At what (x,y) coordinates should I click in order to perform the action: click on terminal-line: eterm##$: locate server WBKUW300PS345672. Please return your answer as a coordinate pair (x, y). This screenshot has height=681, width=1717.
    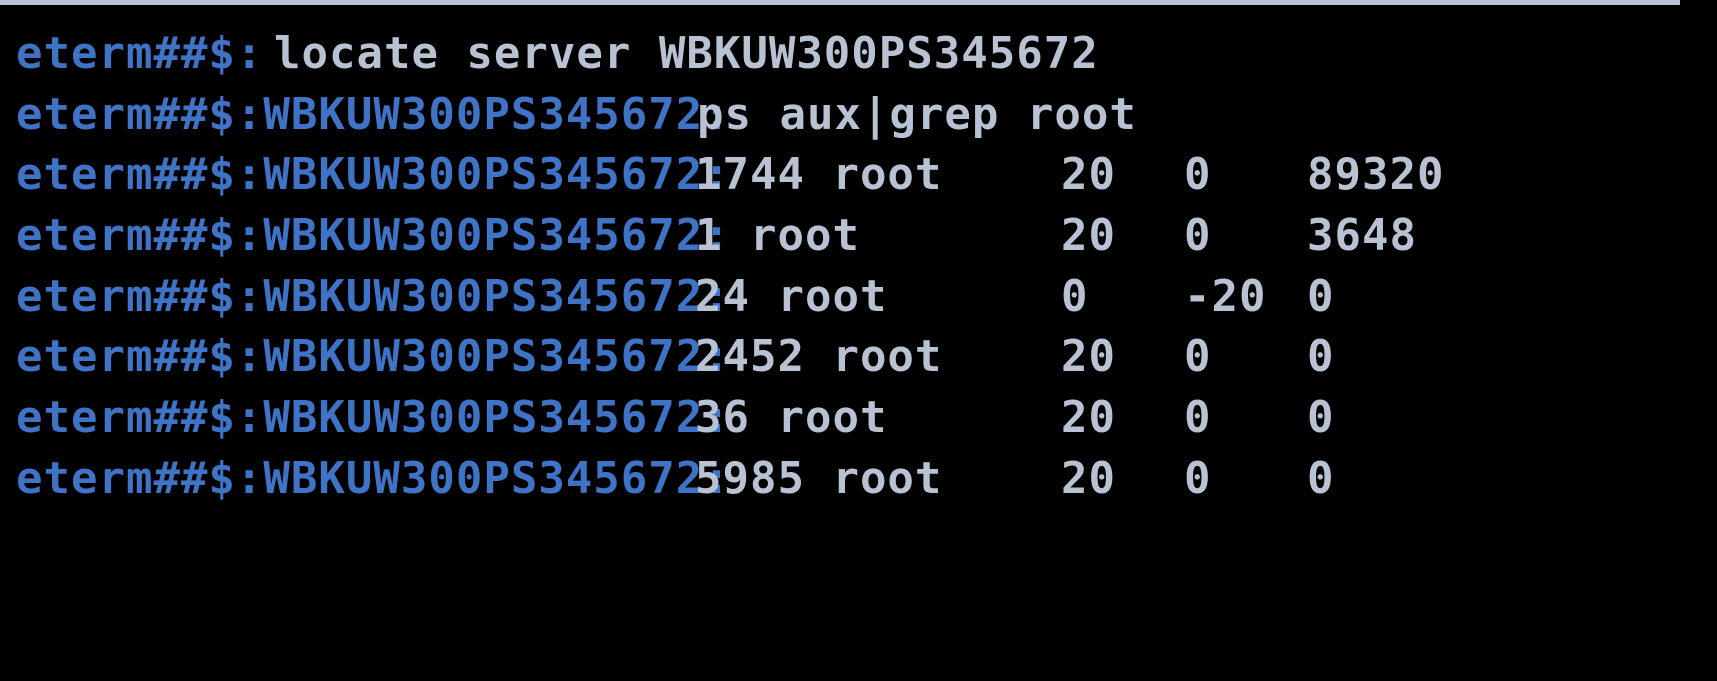
    Looking at the image, I should click on (557, 54).